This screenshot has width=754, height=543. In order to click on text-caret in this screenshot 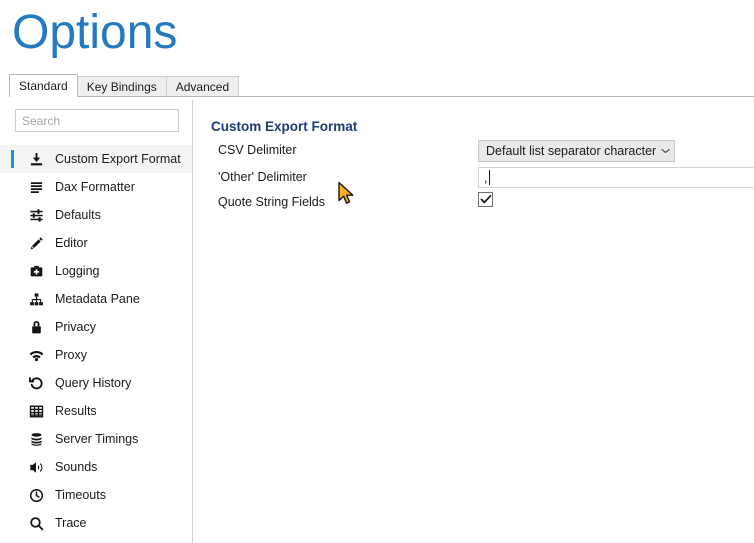, I will do `click(489, 177)`.